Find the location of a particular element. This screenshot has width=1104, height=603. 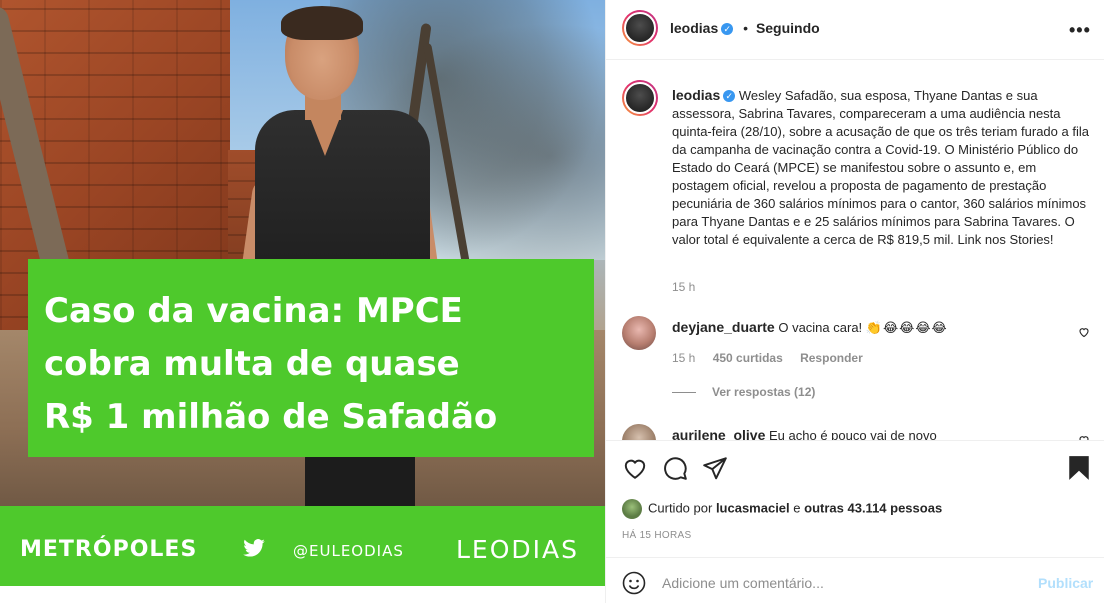

comment-likes-count: 450 curtidas is located at coordinates (748, 358).